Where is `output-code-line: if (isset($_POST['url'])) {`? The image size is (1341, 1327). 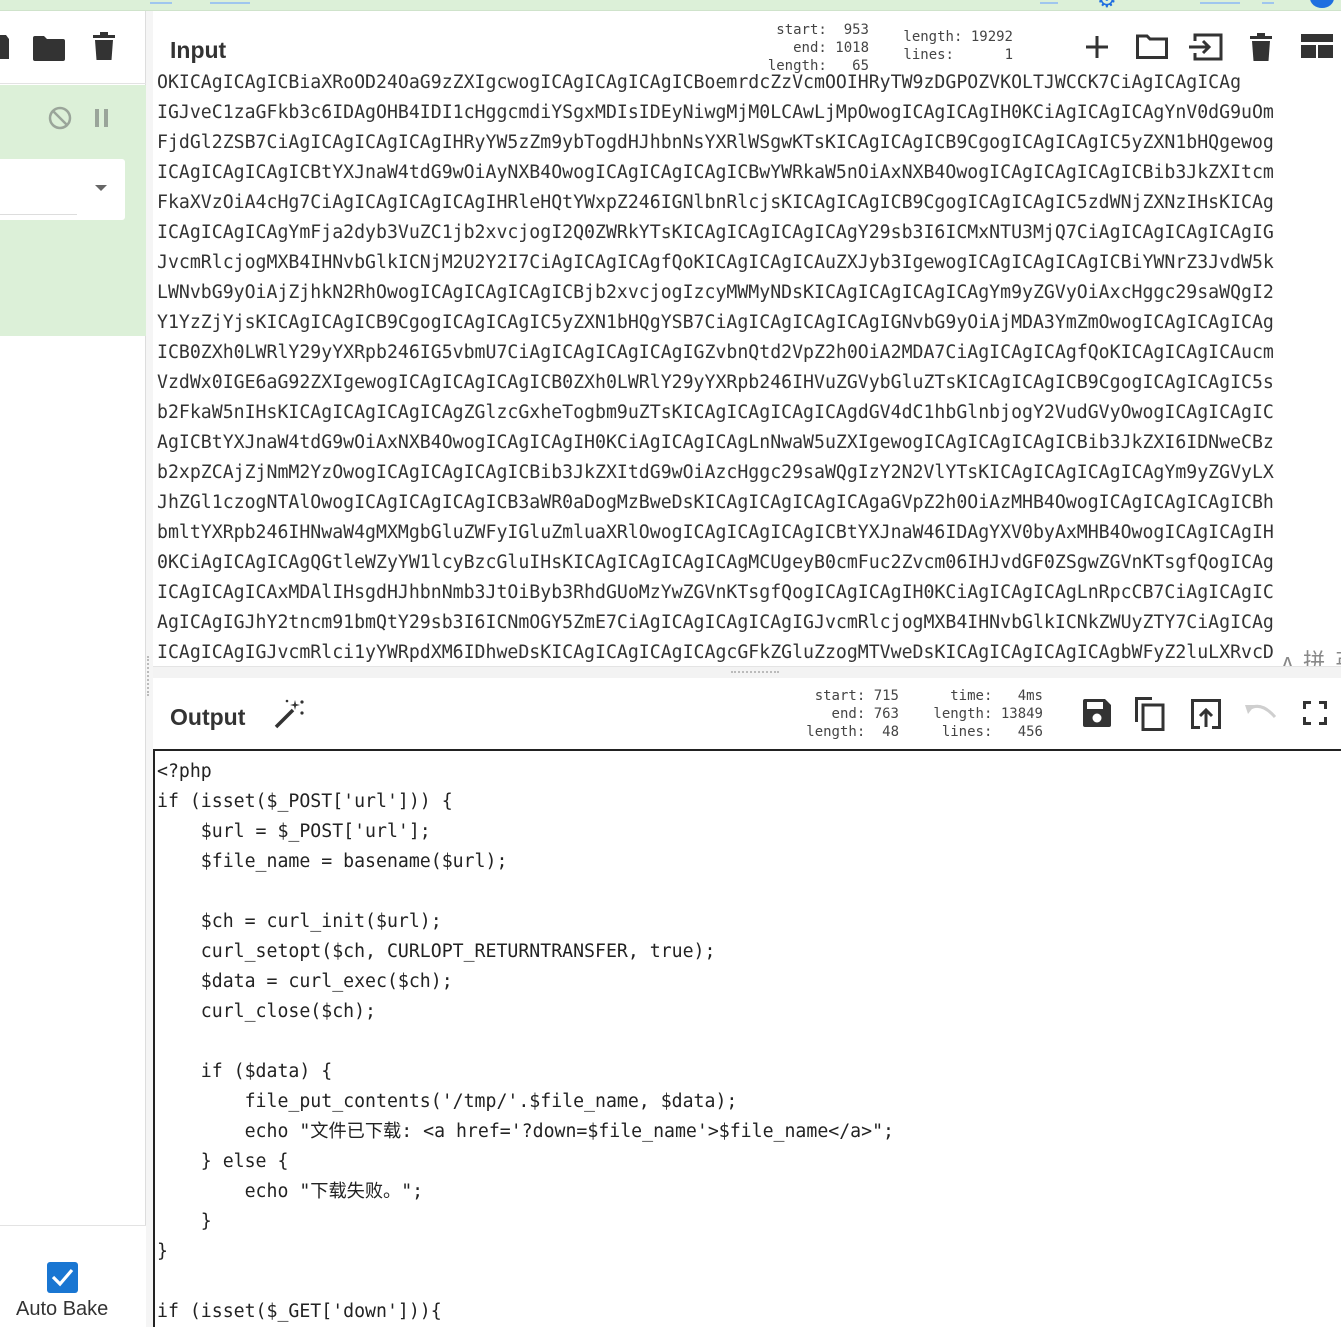
output-code-line: if (isset($_POST['url'])) { is located at coordinates (305, 801).